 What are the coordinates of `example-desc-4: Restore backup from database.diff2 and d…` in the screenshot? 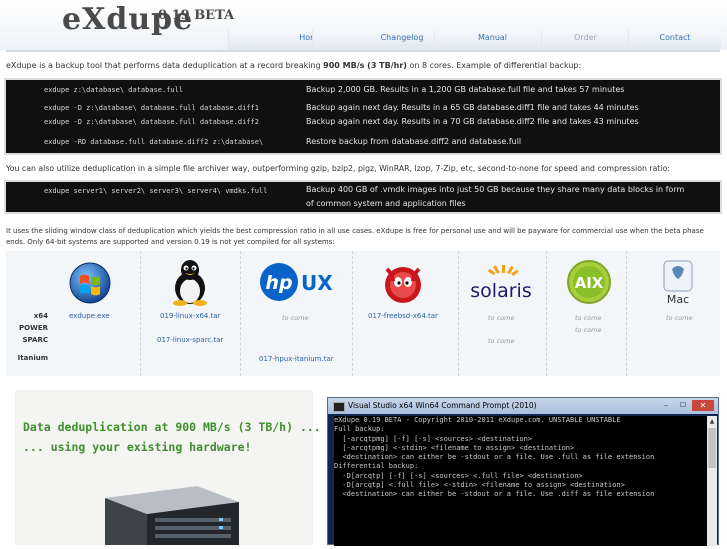 It's located at (414, 141).